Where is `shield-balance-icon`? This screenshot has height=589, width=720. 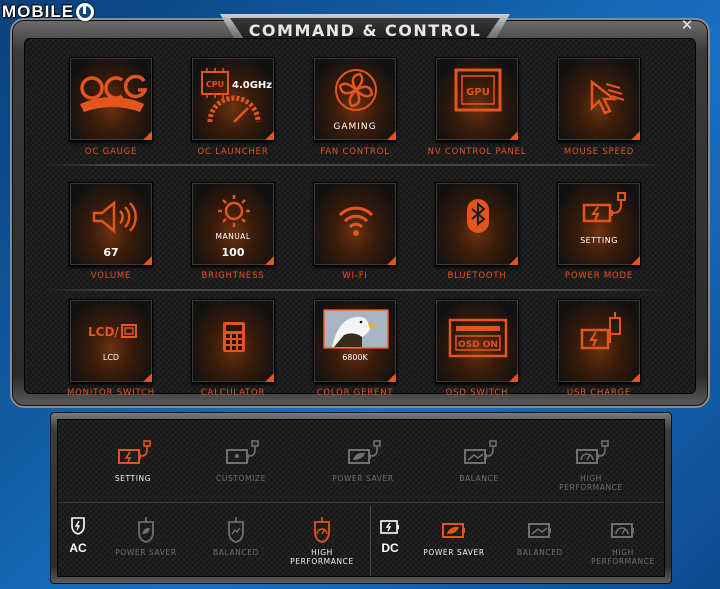
shield-balance-icon is located at coordinates (236, 530).